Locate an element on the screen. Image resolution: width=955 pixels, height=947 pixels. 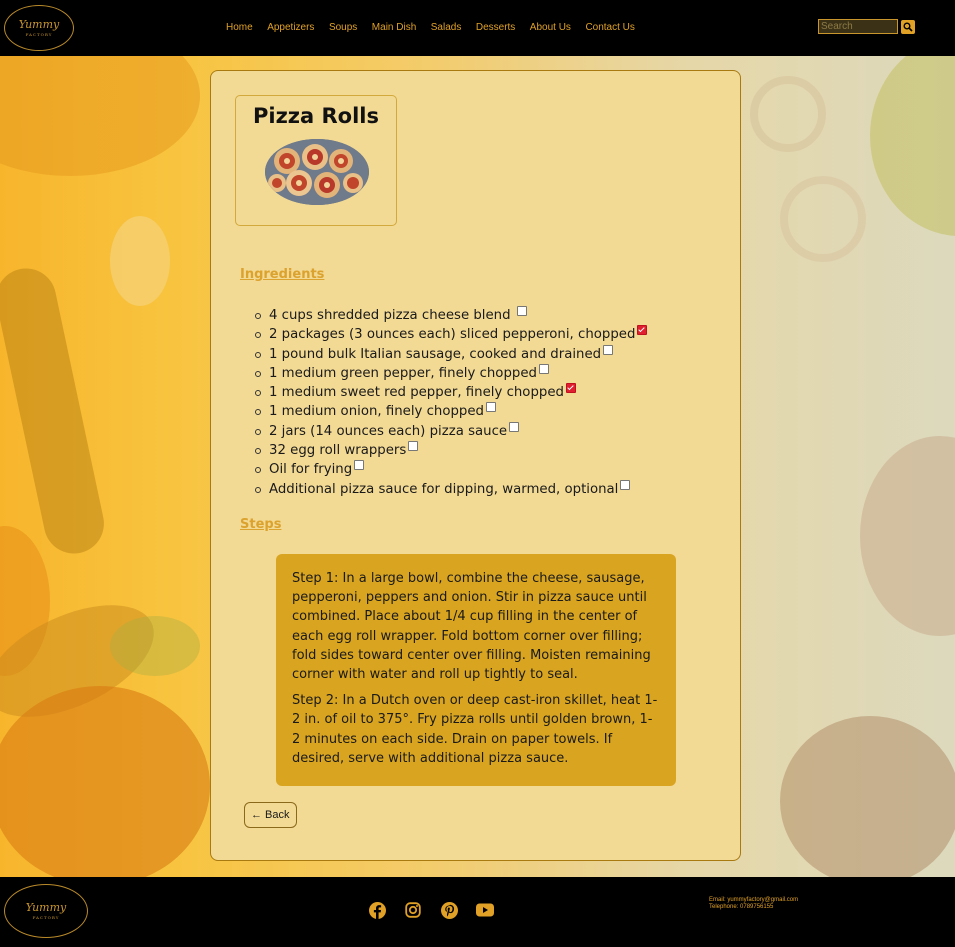
nav-appetizers: Appetizers is located at coordinates (290, 27).